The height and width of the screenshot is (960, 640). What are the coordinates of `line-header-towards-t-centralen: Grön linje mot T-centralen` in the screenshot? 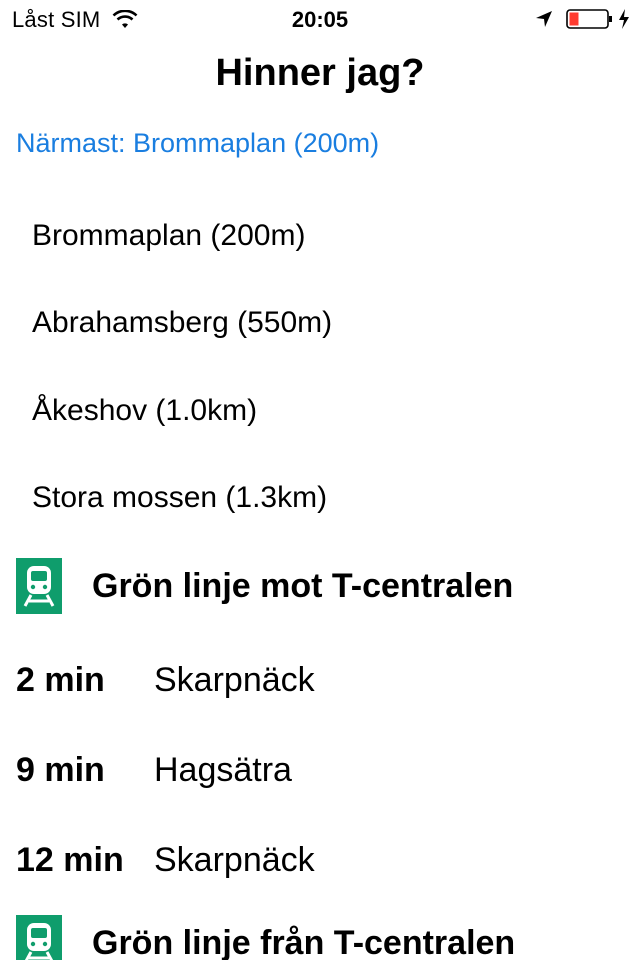 It's located at (264, 586).